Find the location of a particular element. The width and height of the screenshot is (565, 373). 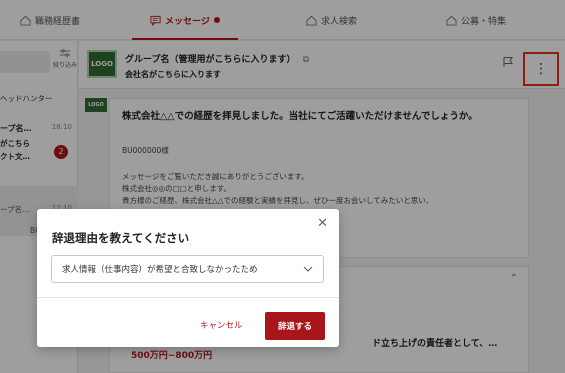

decline-reason-select: 求人情報（仕事内容）が希望と合致しなかったため is located at coordinates (187, 269).